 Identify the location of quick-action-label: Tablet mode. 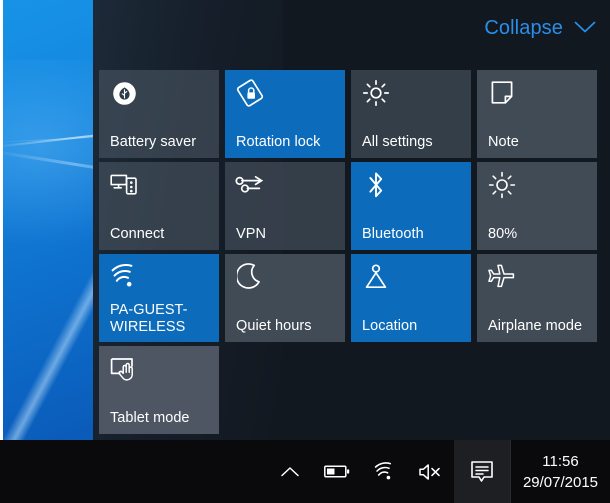
(150, 418).